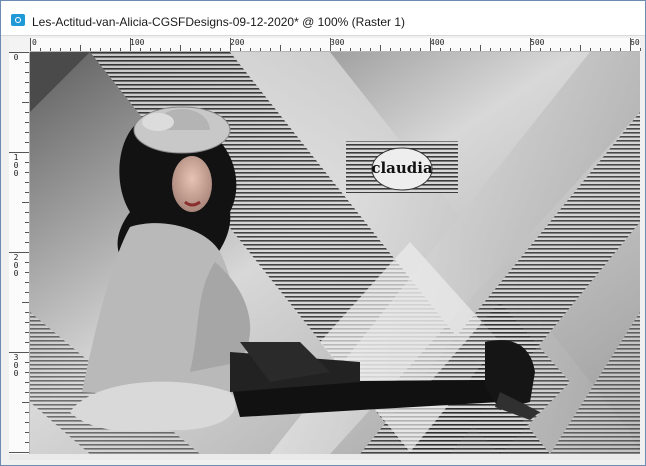 The height and width of the screenshot is (466, 646). What do you see at coordinates (402, 167) in the screenshot?
I see `claudia-watermark: claudia` at bounding box center [402, 167].